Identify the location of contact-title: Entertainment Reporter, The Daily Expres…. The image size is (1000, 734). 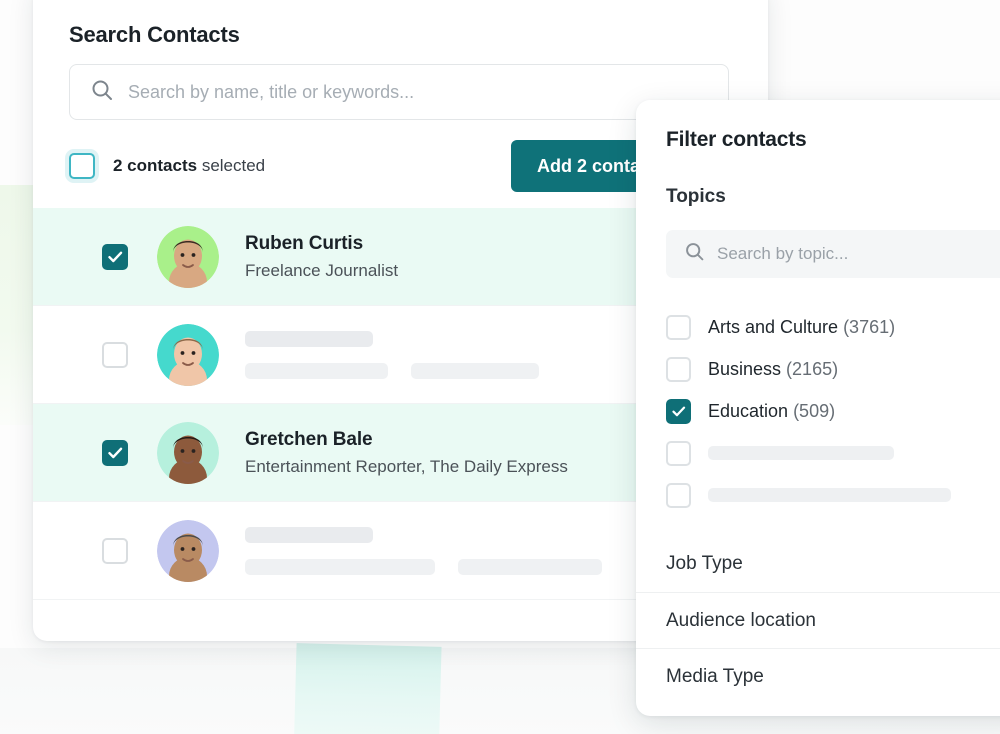
(406, 466).